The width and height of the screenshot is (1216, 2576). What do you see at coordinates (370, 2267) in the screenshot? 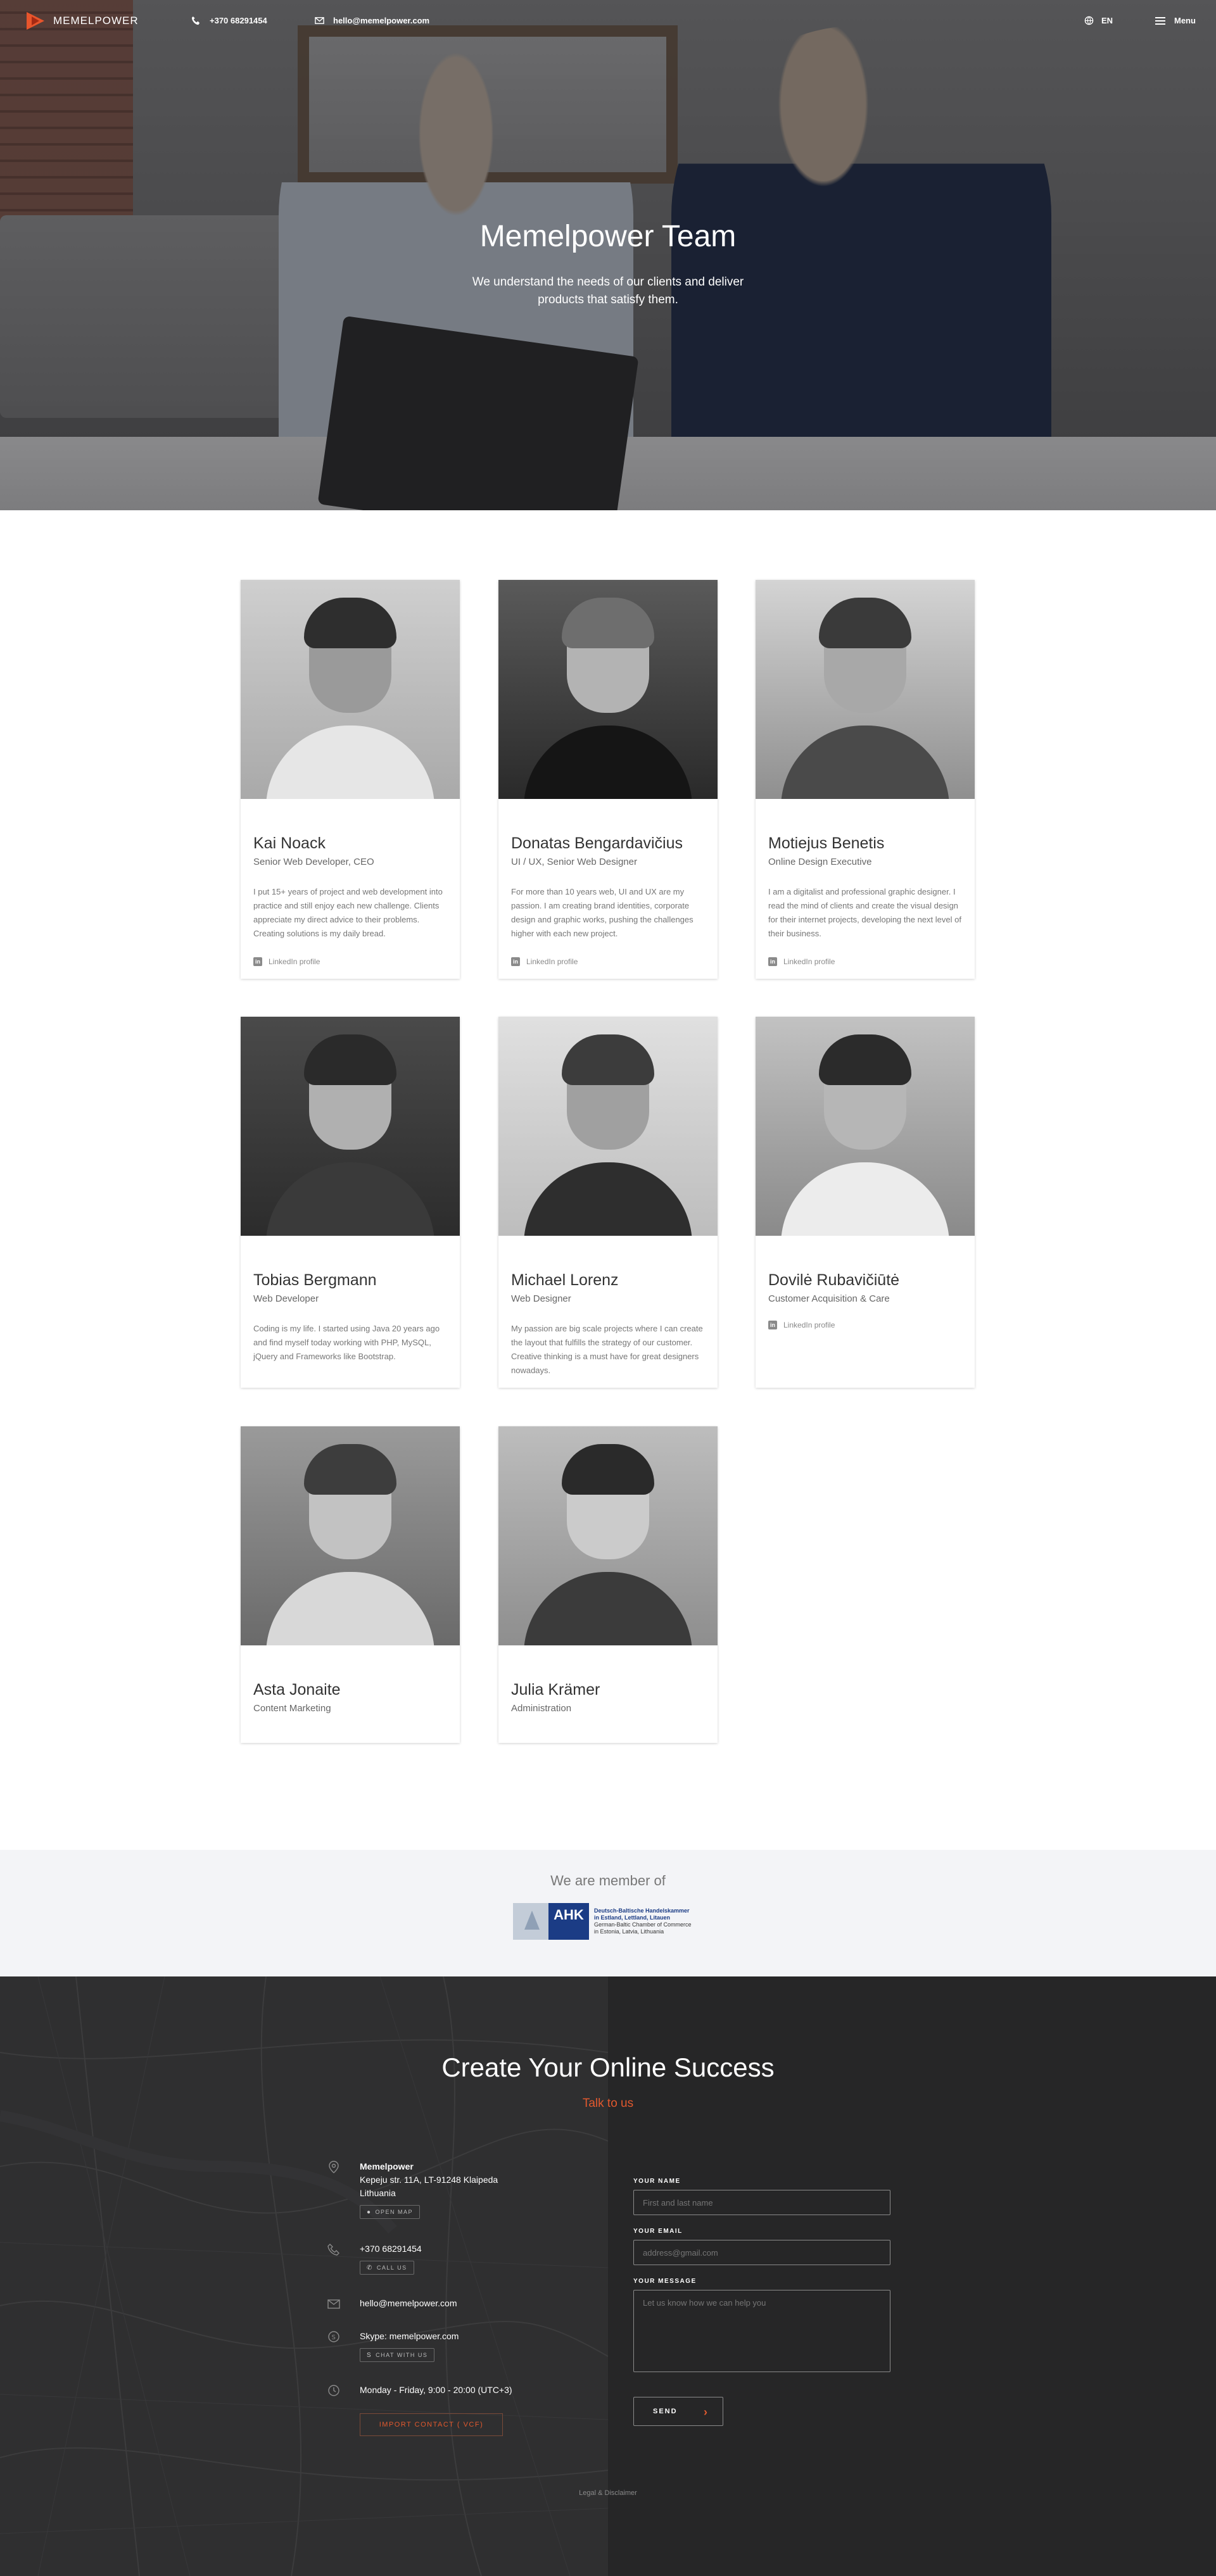
I see `phone-small-icon: ✆` at bounding box center [370, 2267].